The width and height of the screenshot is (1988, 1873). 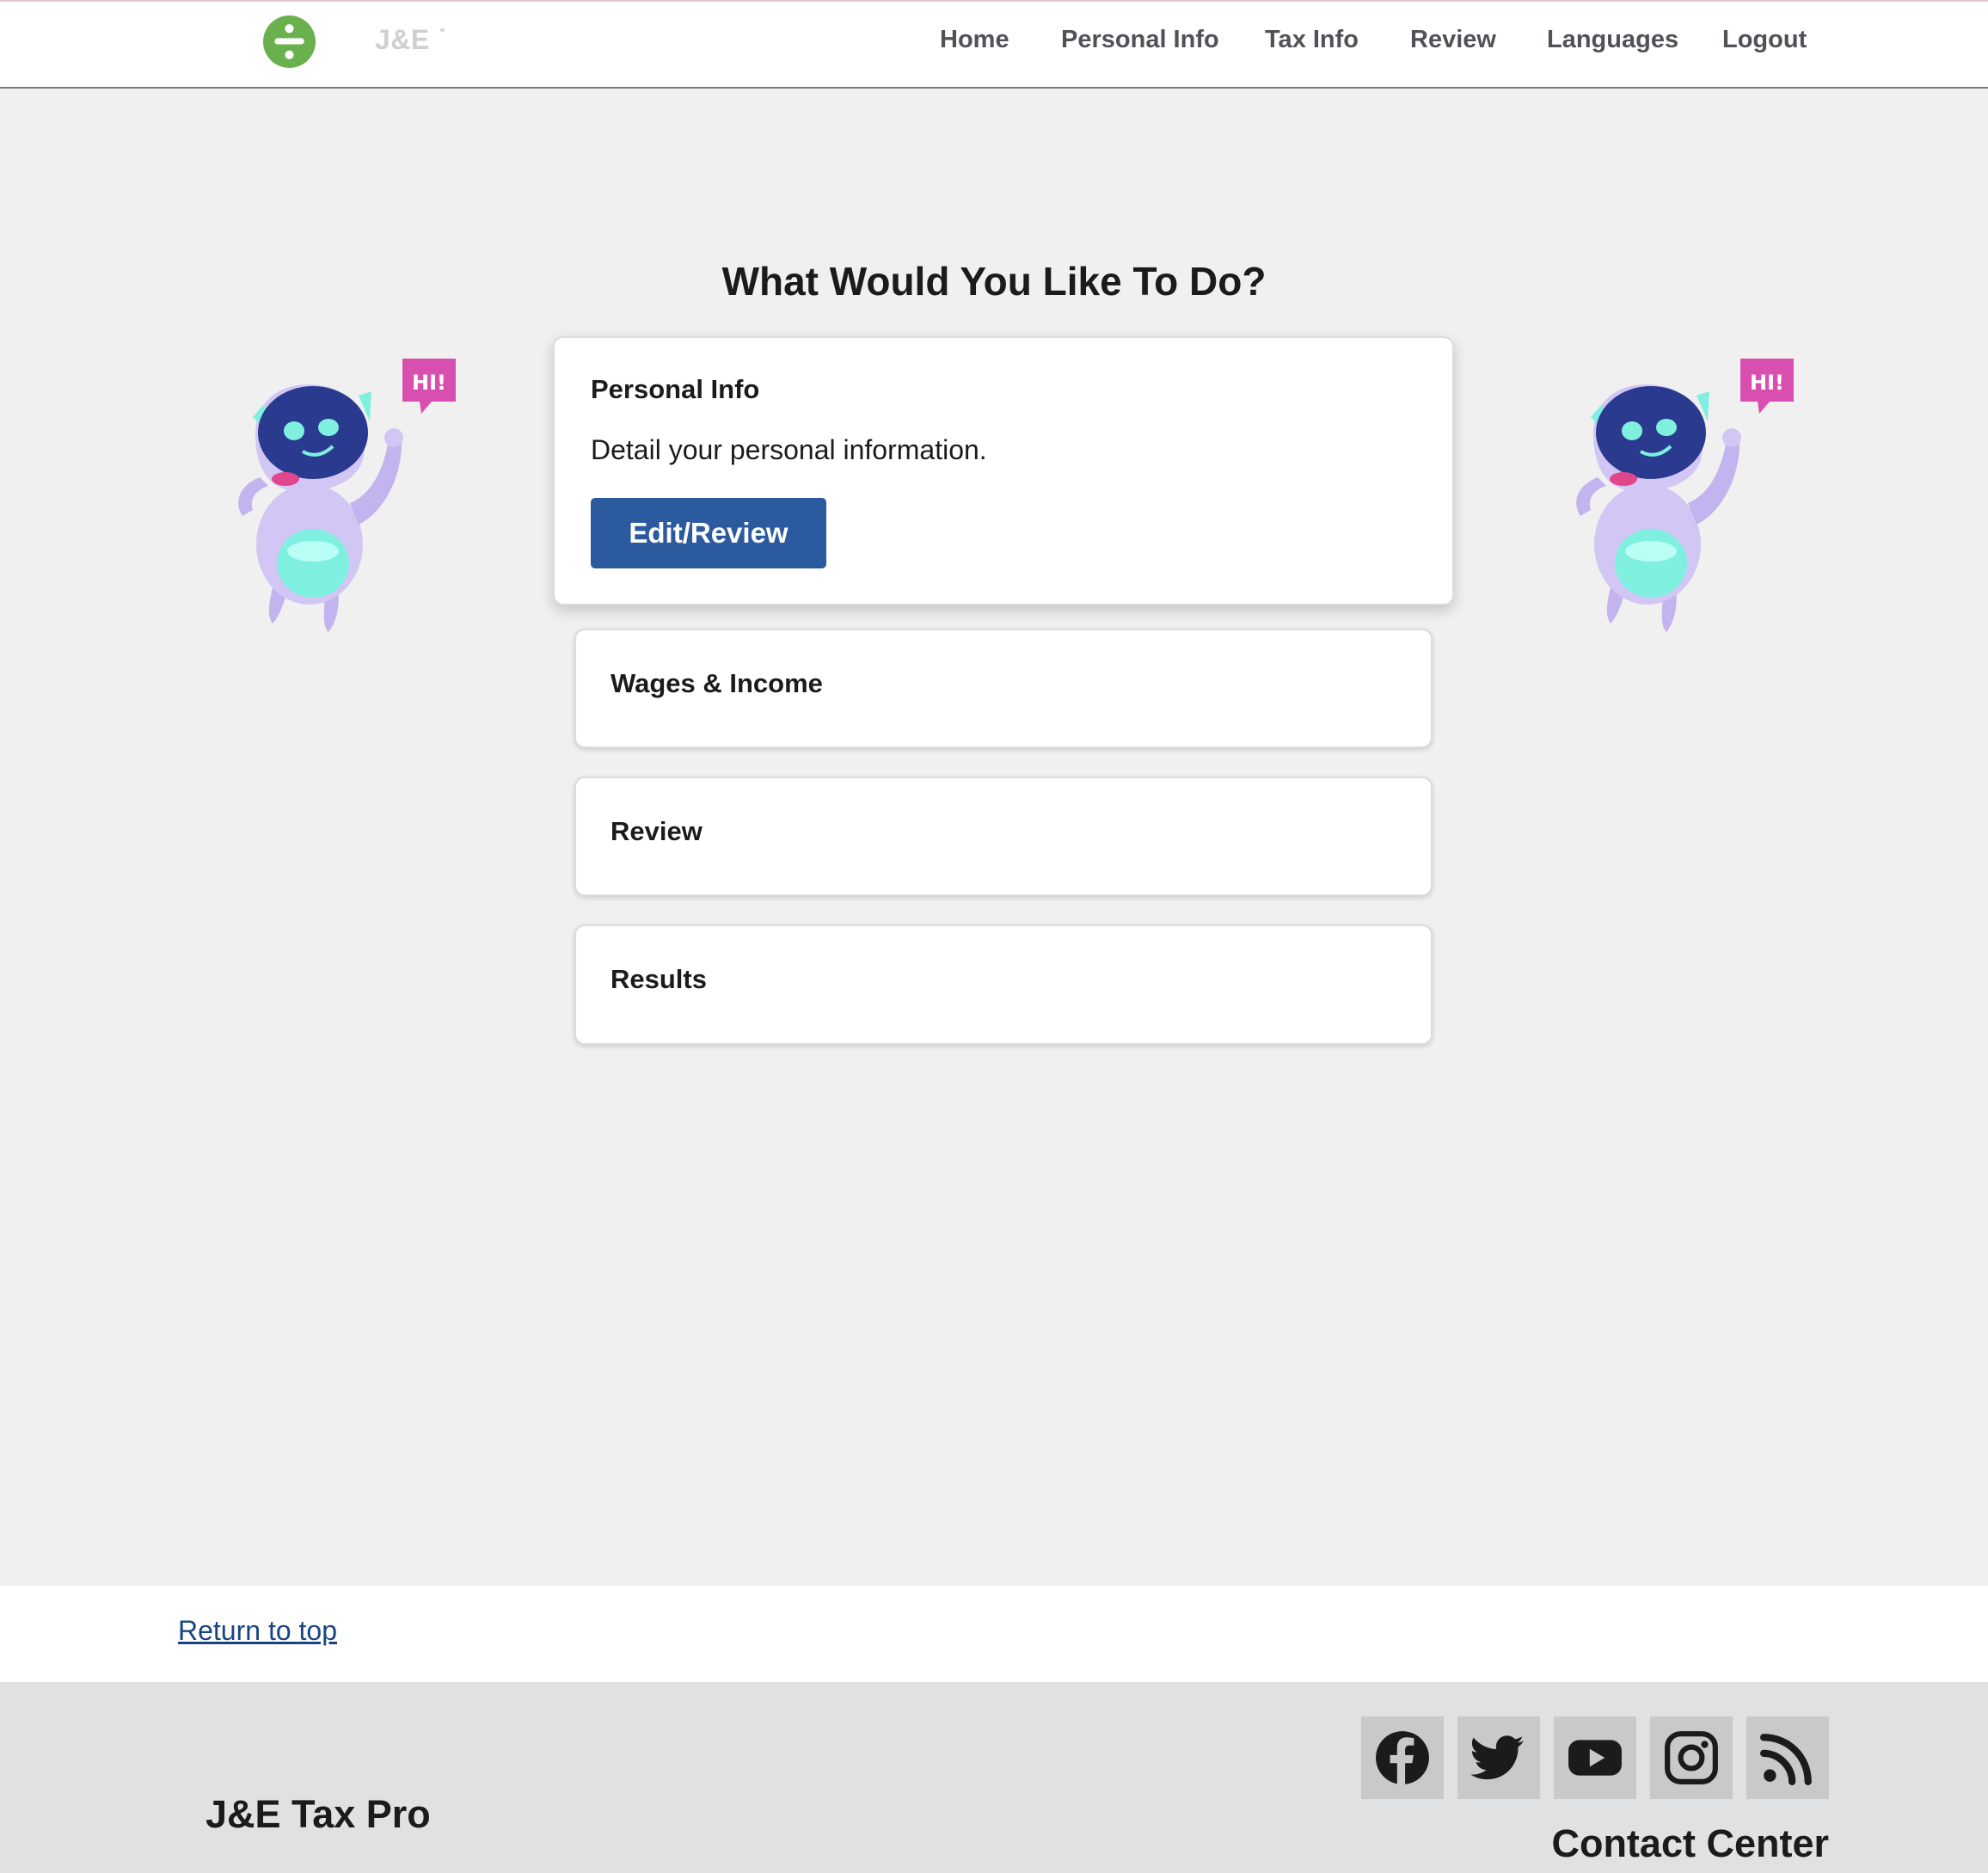 I want to click on youtube-icon, so click(x=1595, y=1758).